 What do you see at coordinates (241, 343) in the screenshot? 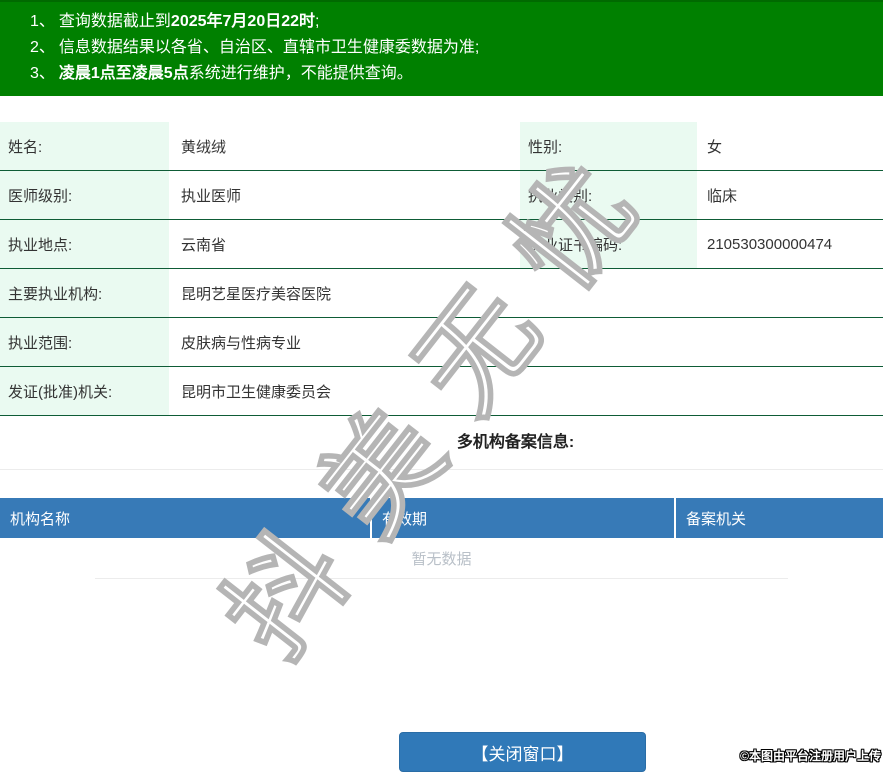
I see `field-value-practice-scope: 皮肤病与性病专业` at bounding box center [241, 343].